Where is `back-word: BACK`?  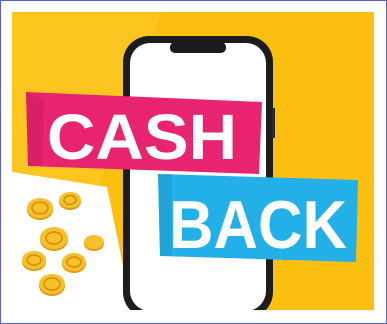
back-word: BACK is located at coordinates (258, 225).